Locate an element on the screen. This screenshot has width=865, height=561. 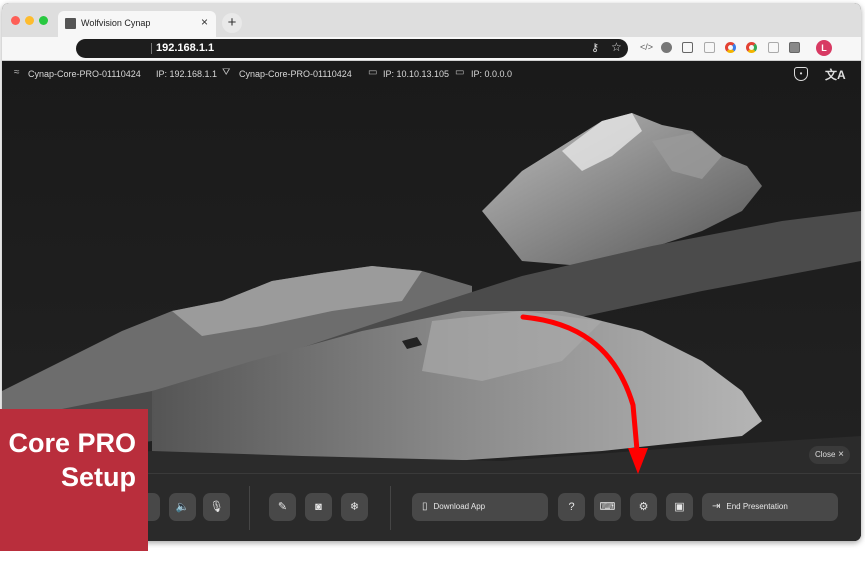
annotate-button: ✎ is located at coordinates (282, 507).